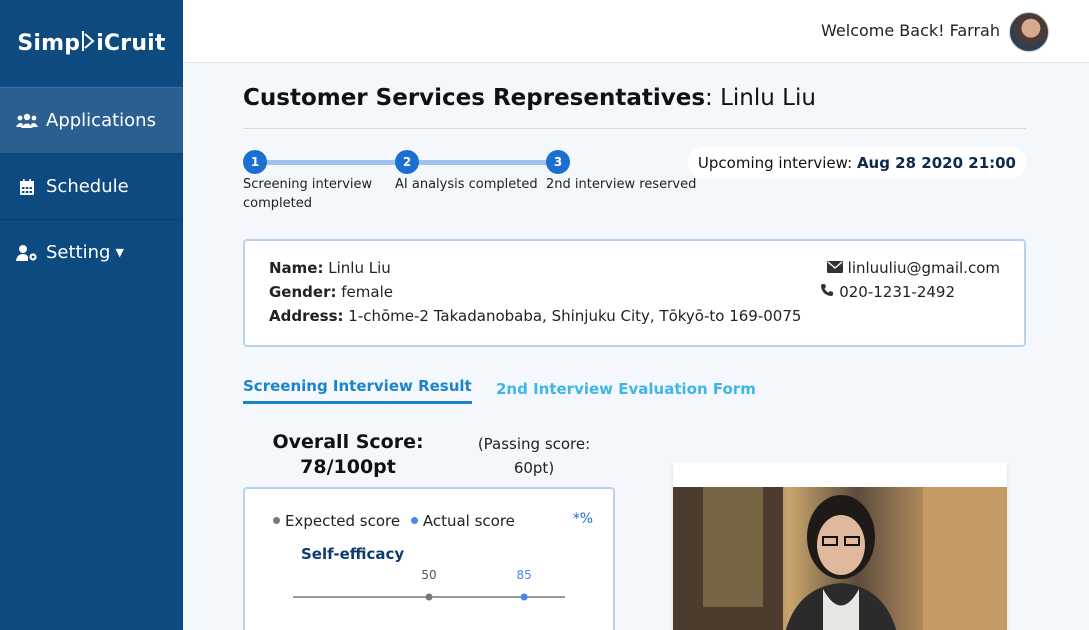 Image resolution: width=1089 pixels, height=630 pixels. Describe the element at coordinates (429, 584) in the screenshot. I see `score-chart: 50 85` at that location.